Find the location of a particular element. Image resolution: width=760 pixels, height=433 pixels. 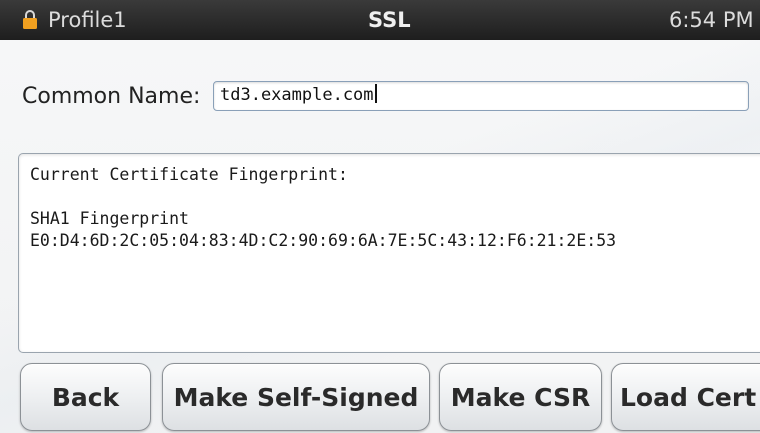

load-cert-button: Load Cert is located at coordinates (685, 397).